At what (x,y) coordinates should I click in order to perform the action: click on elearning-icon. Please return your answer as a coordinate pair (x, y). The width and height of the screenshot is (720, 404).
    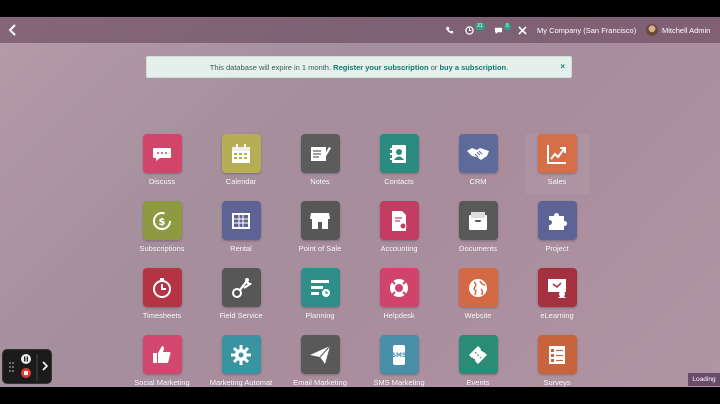
    Looking at the image, I should click on (557, 288).